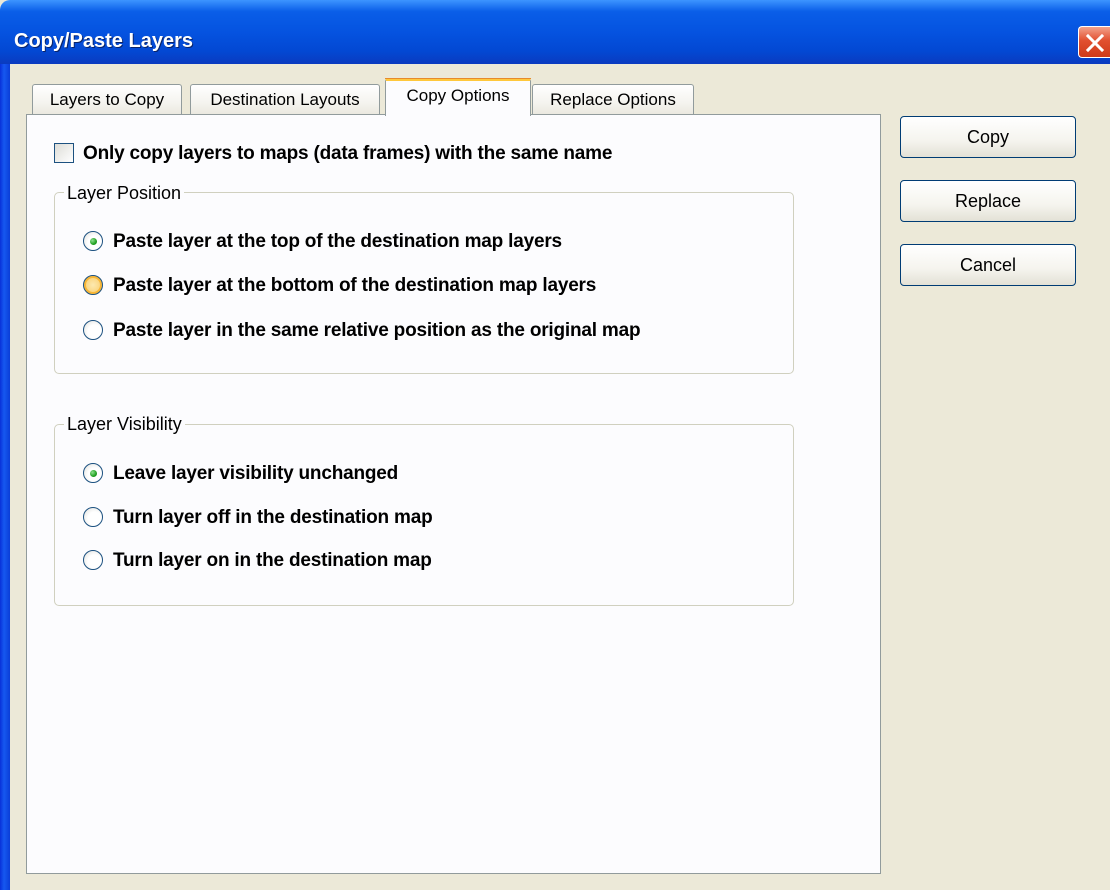 Image resolution: width=1110 pixels, height=890 pixels. I want to click on title-bar: Copy/Paste Layers, so click(555, 32).